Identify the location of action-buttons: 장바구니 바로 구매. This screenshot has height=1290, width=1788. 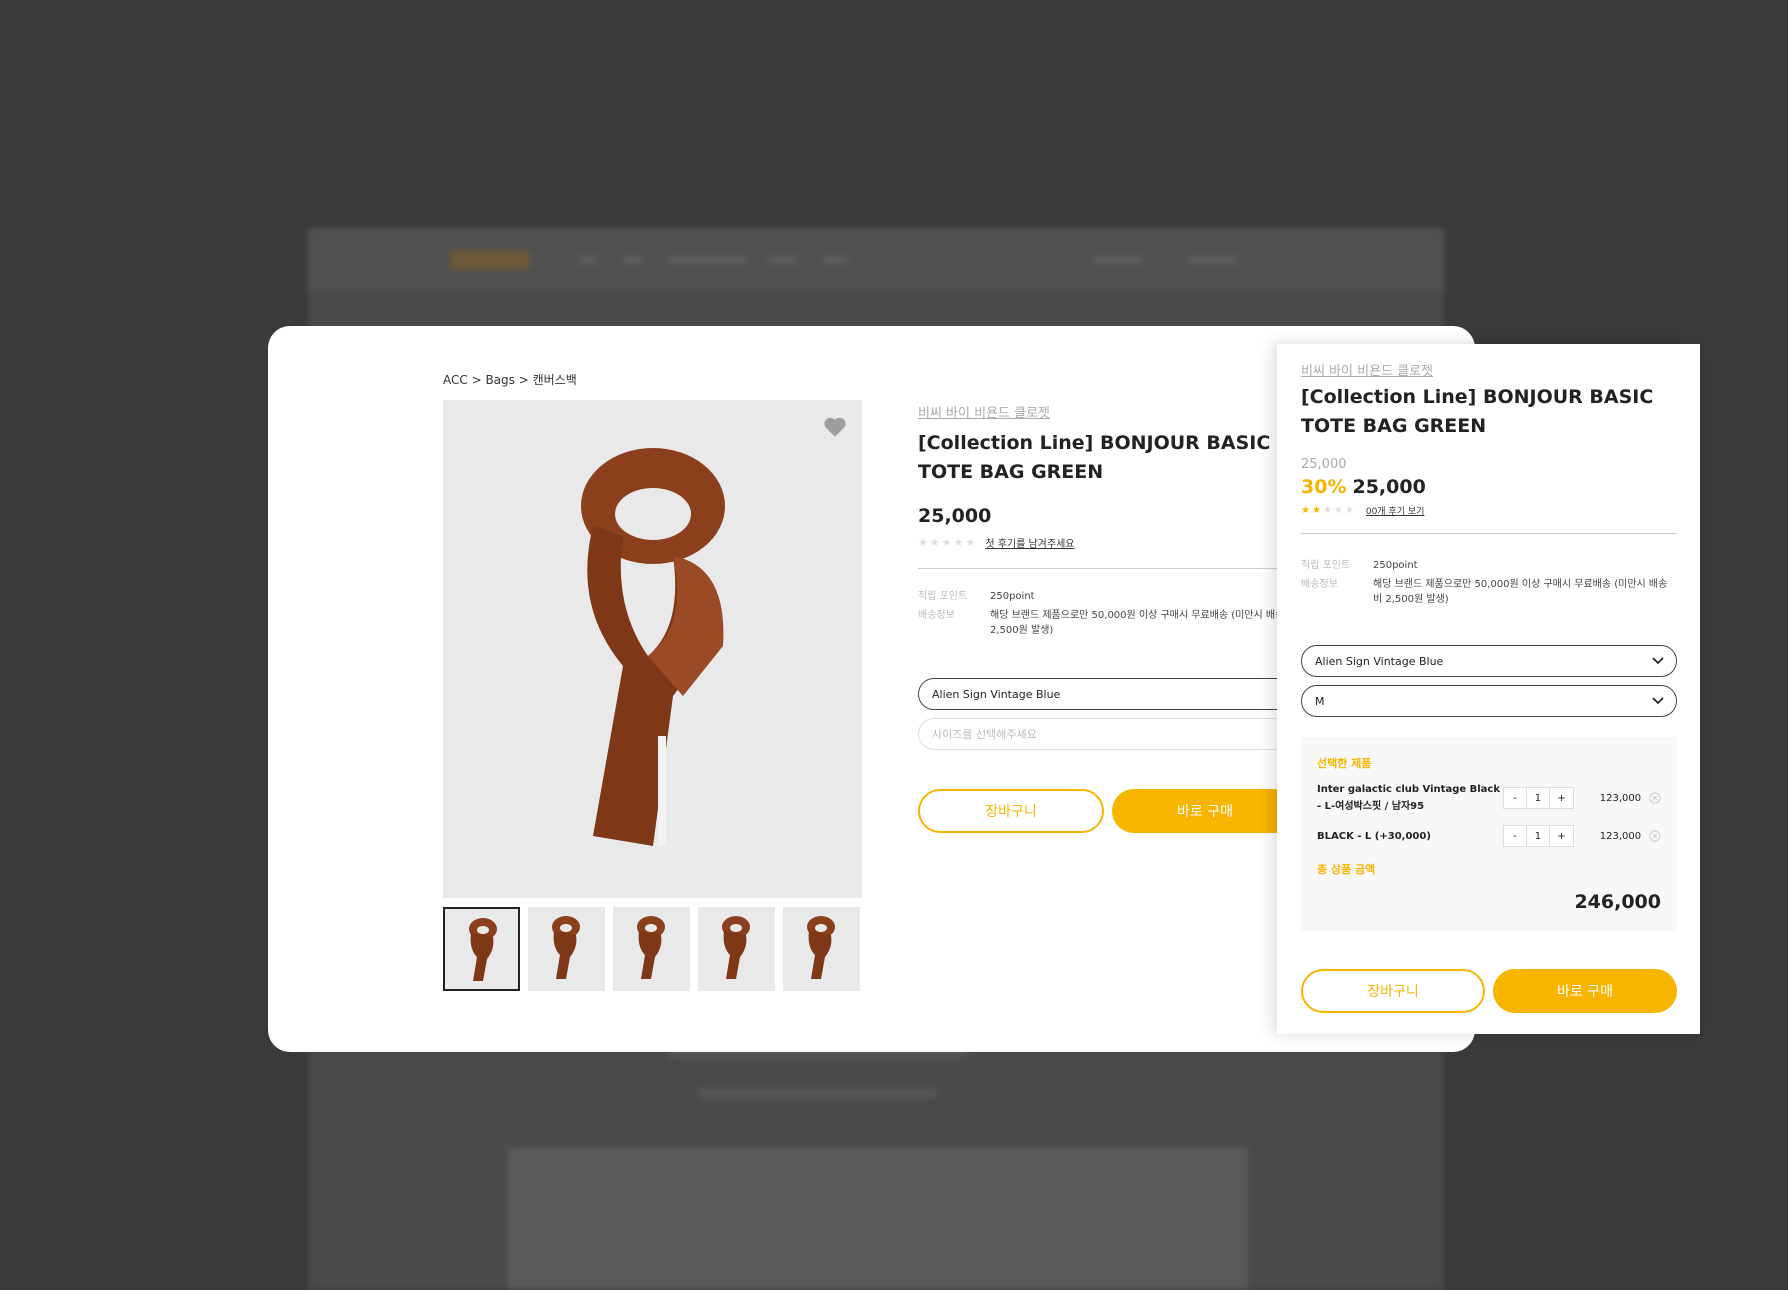
(1489, 991).